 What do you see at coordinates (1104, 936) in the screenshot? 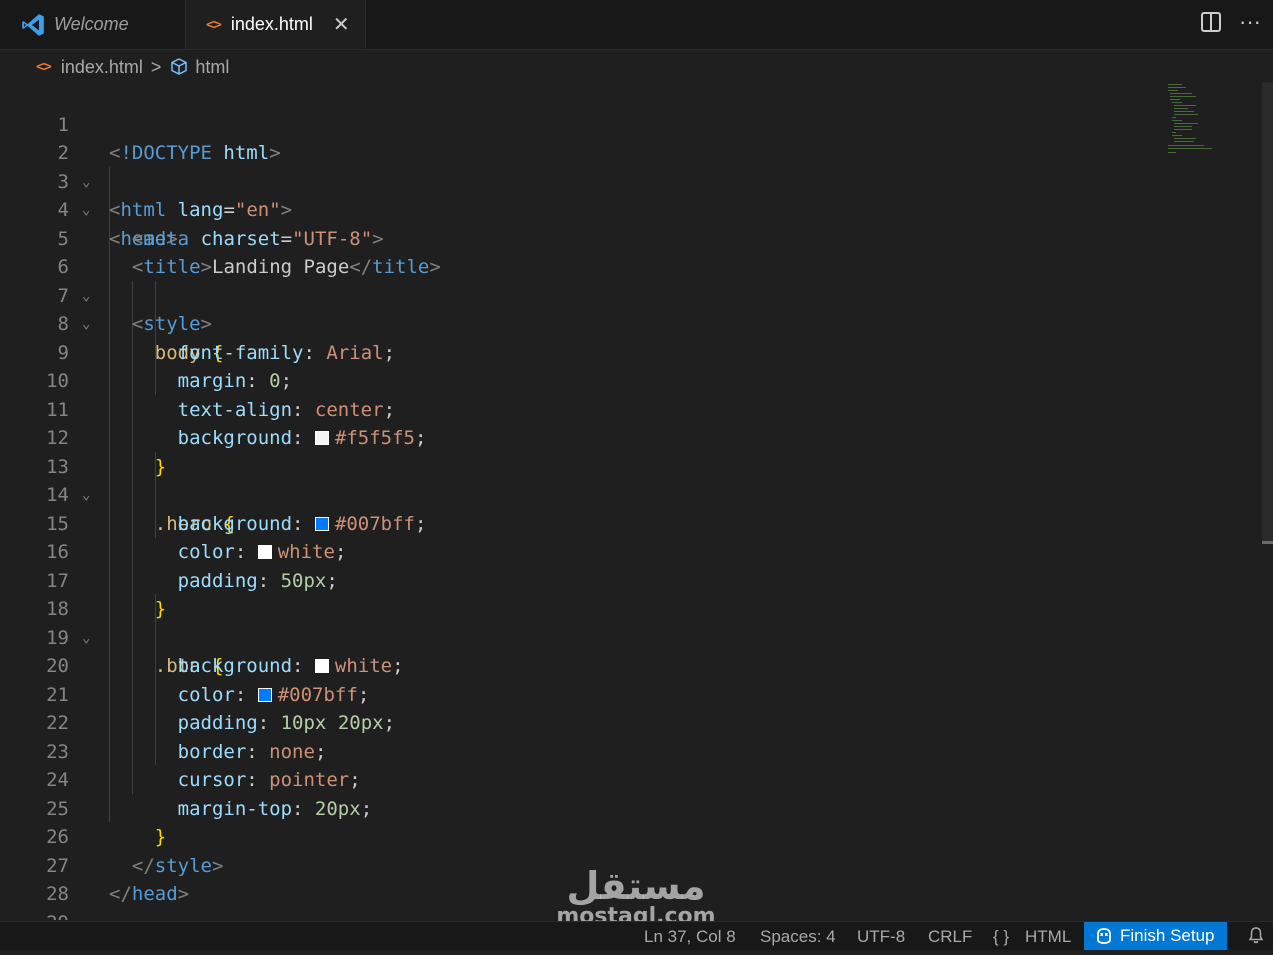
I see `copilot-icon` at bounding box center [1104, 936].